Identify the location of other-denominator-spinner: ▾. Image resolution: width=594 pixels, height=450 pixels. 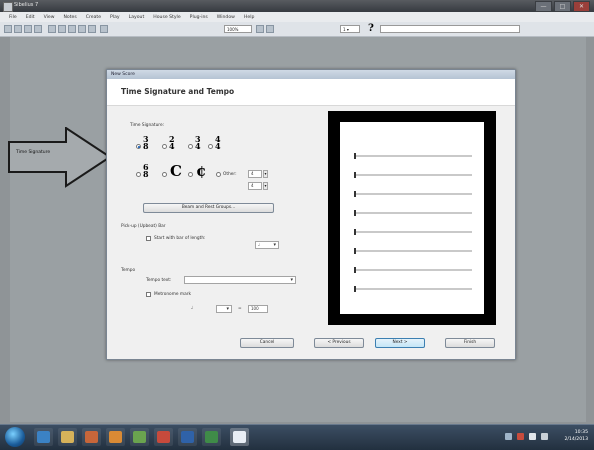
(265, 186).